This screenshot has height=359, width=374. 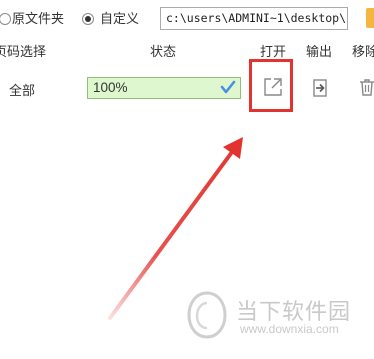 I want to click on watermark-url: www.downxia.com, so click(x=289, y=329).